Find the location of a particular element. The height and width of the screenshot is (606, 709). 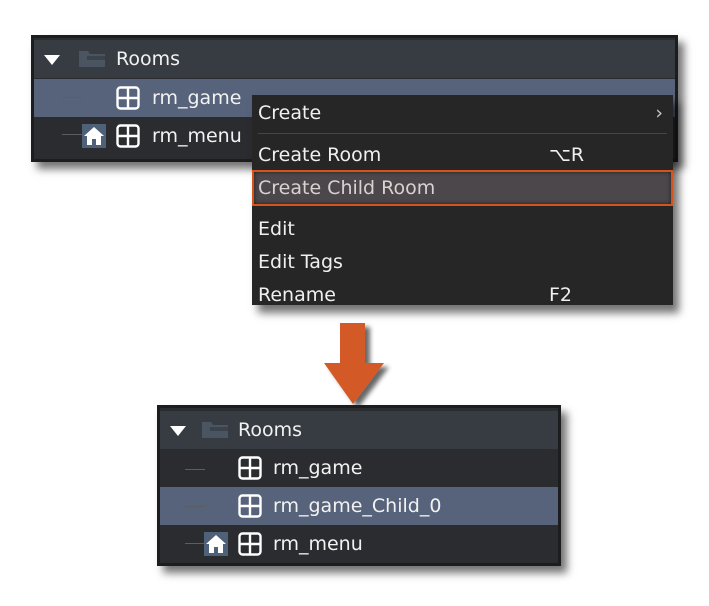

menu-item-label: Create is located at coordinates (290, 113).